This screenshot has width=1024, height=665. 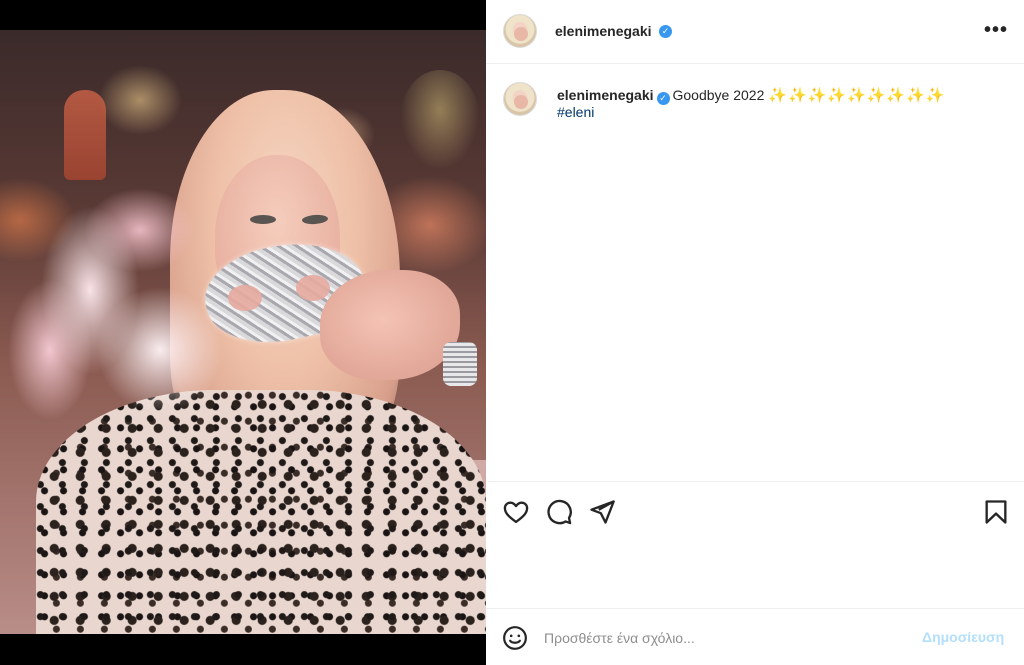 I want to click on author-username: elenimenegaki, so click(x=603, y=31).